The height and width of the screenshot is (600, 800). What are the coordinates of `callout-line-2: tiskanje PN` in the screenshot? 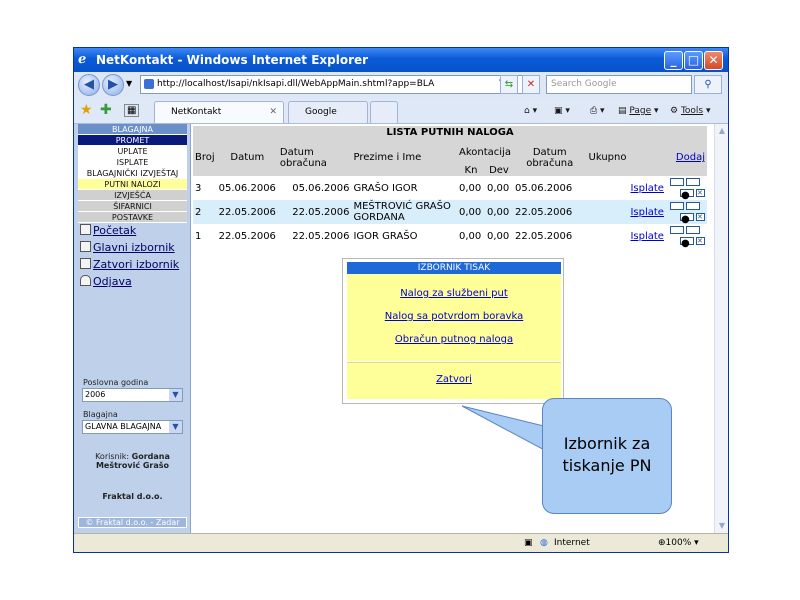 It's located at (607, 465).